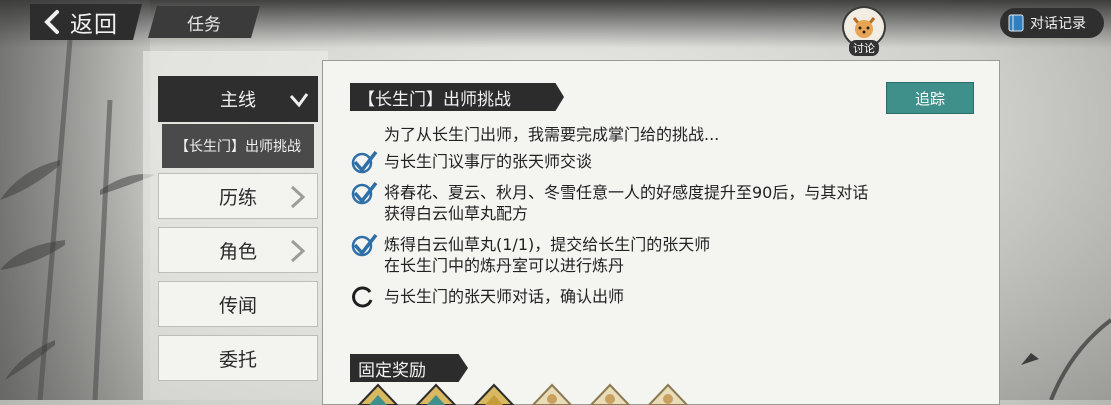 Image resolution: width=1111 pixels, height=405 pixels. I want to click on branch-decoration, so click(1066, 359).